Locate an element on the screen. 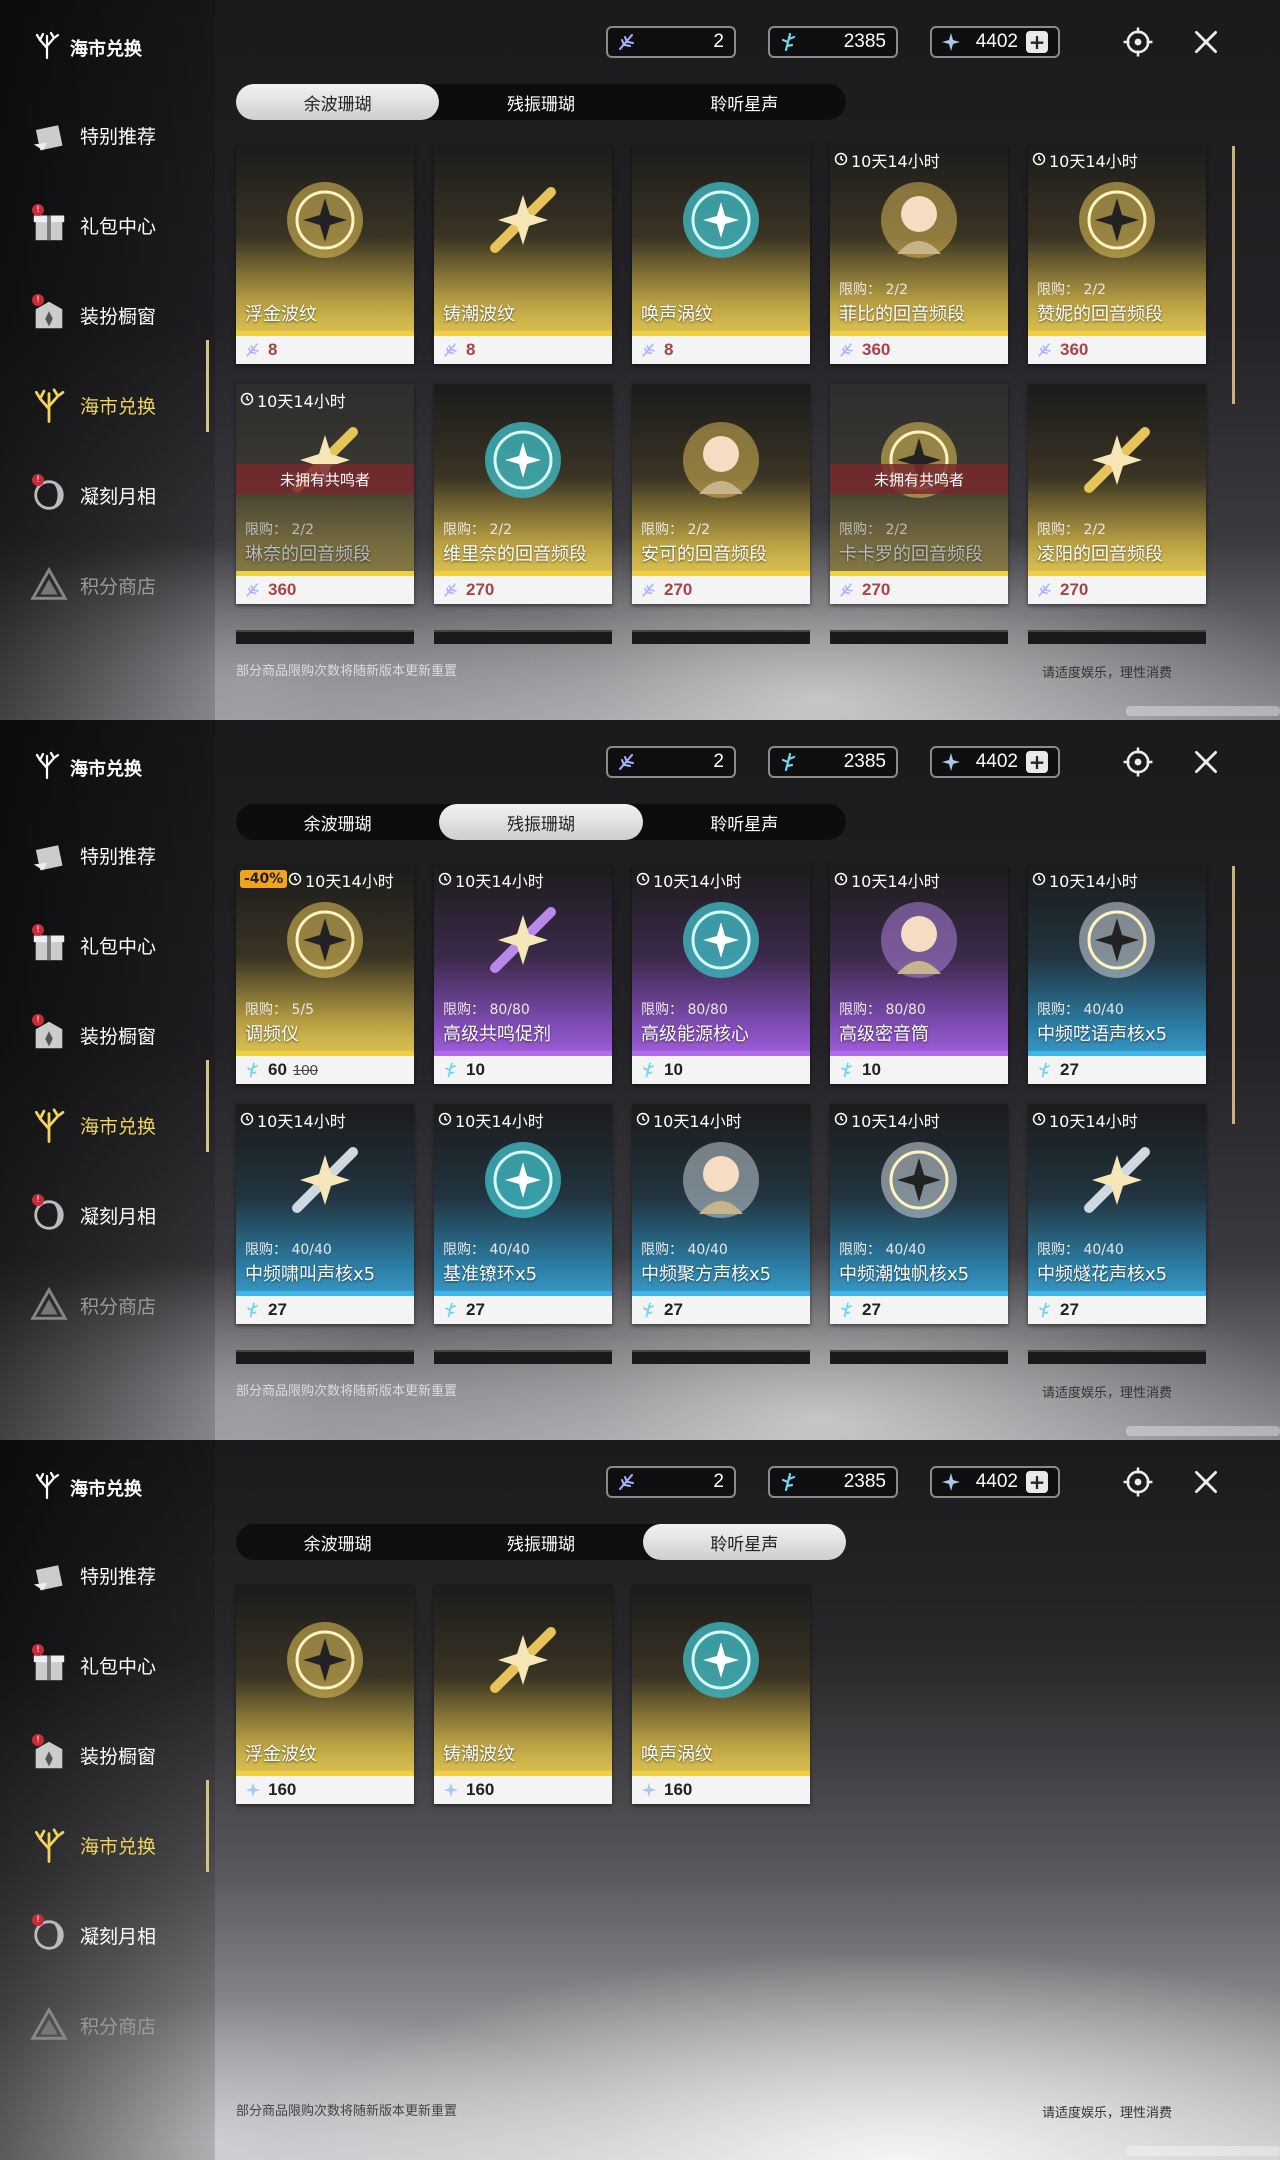  item-name: 唤声涡纹 is located at coordinates (677, 1754).